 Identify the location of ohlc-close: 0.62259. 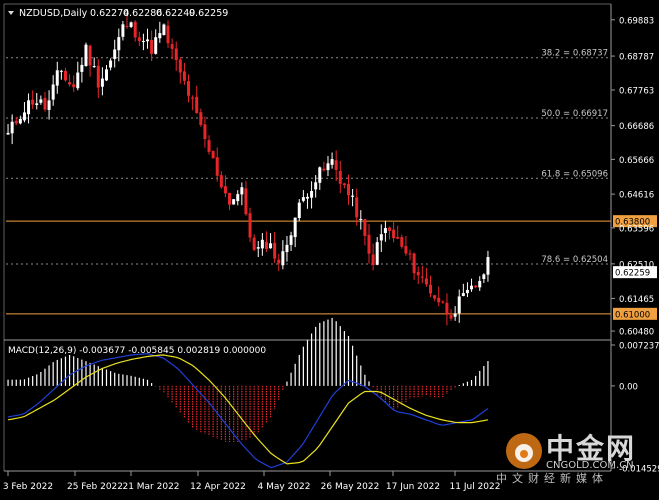
(208, 13).